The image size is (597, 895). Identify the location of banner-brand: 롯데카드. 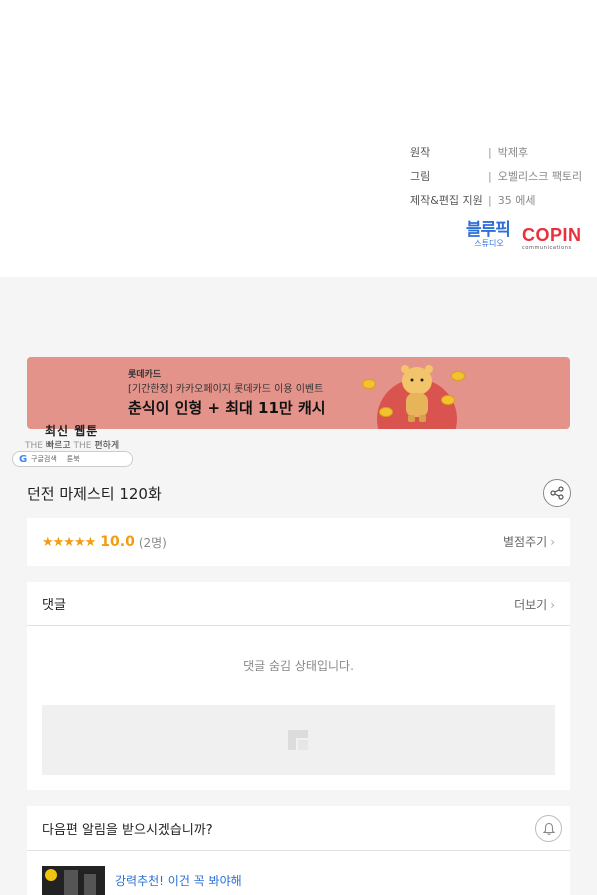
(145, 375).